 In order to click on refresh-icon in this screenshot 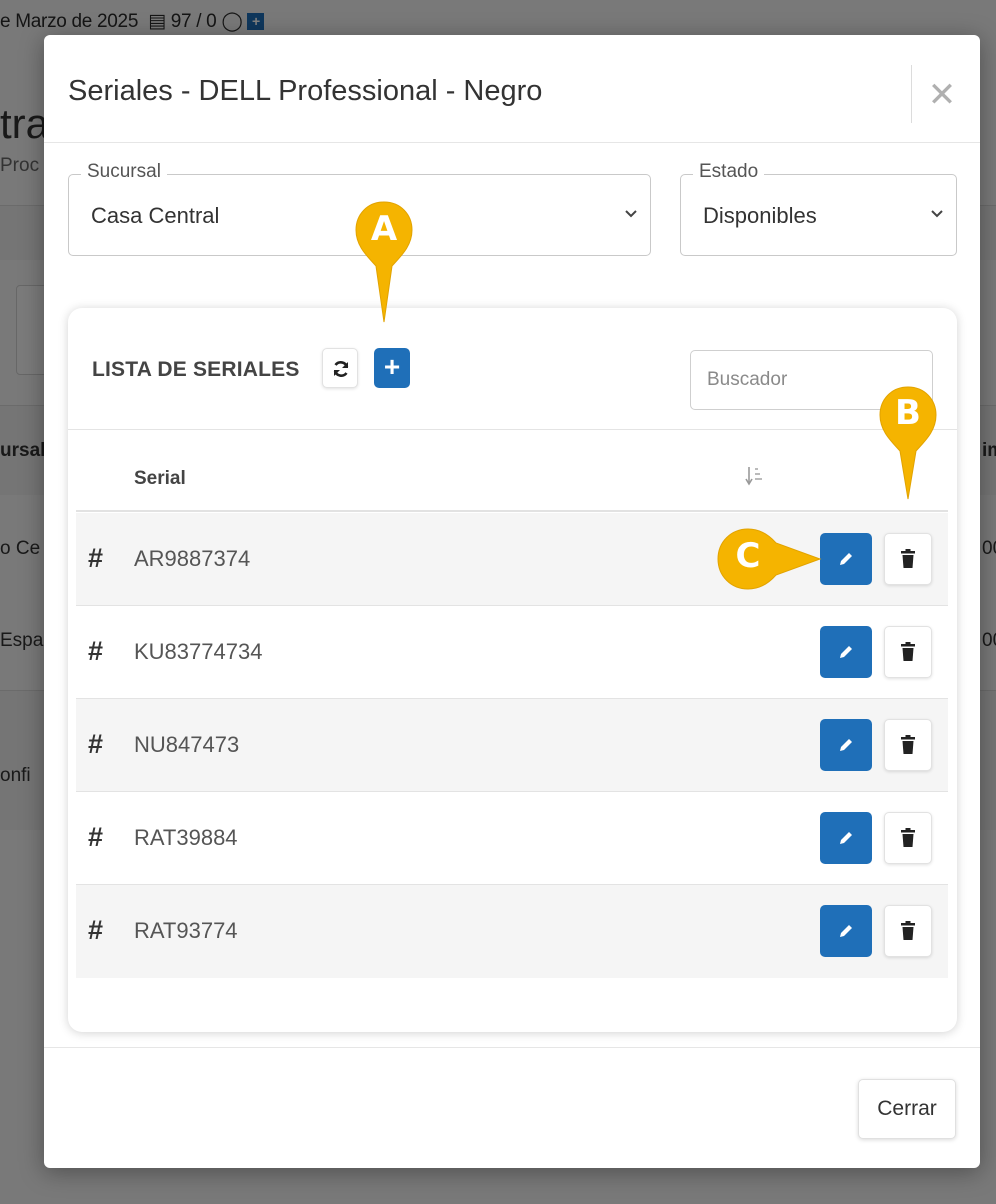, I will do `click(341, 369)`.